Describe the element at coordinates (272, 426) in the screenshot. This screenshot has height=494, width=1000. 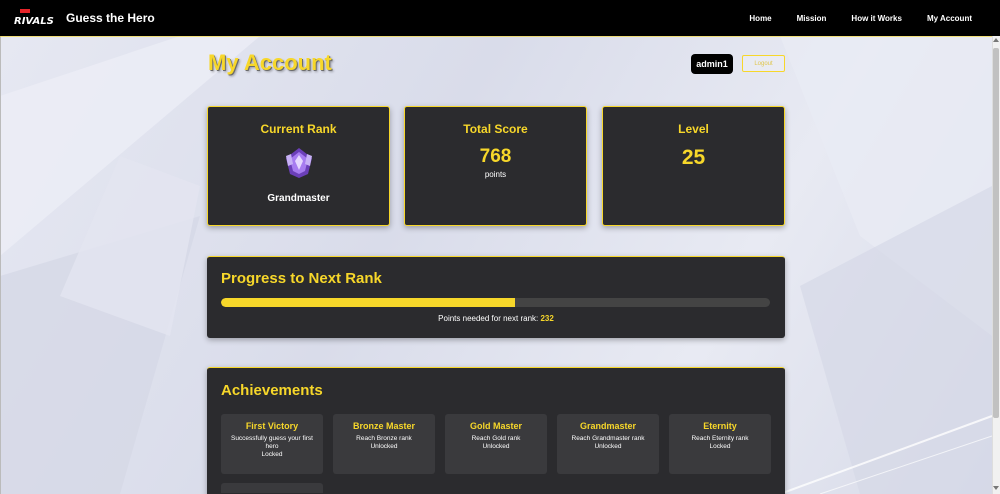
I see `achievement-title: First Victory` at that location.